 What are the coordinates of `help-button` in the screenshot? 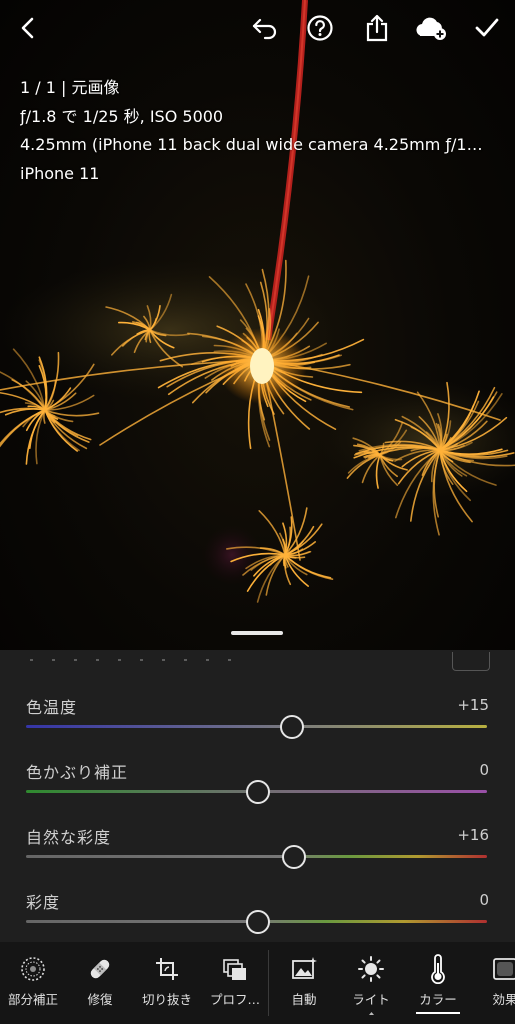 It's located at (320, 28).